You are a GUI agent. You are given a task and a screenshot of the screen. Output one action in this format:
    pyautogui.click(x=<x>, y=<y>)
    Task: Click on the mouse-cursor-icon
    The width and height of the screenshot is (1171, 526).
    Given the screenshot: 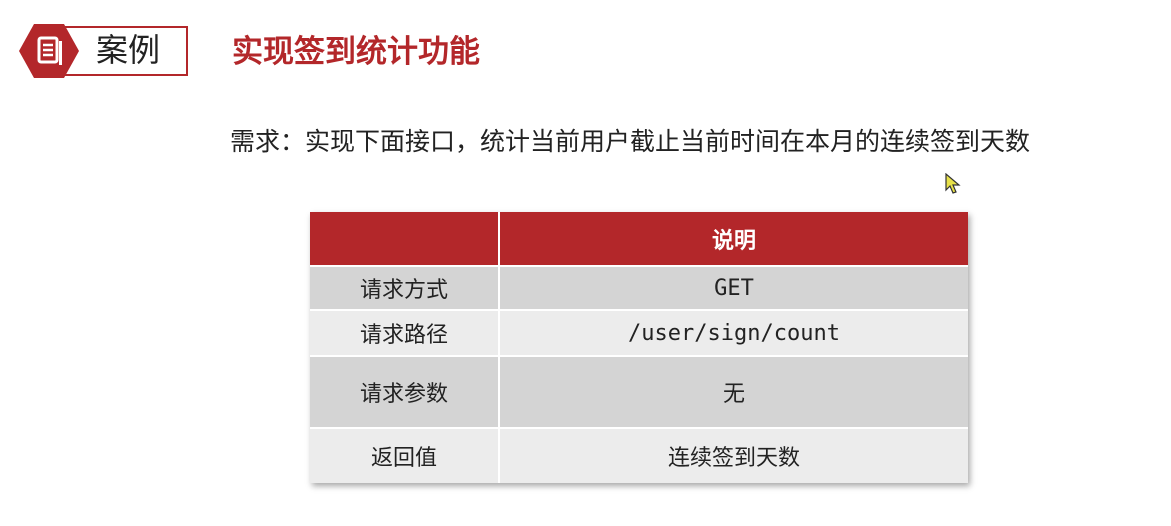 What is the action you would take?
    pyautogui.click(x=953, y=183)
    